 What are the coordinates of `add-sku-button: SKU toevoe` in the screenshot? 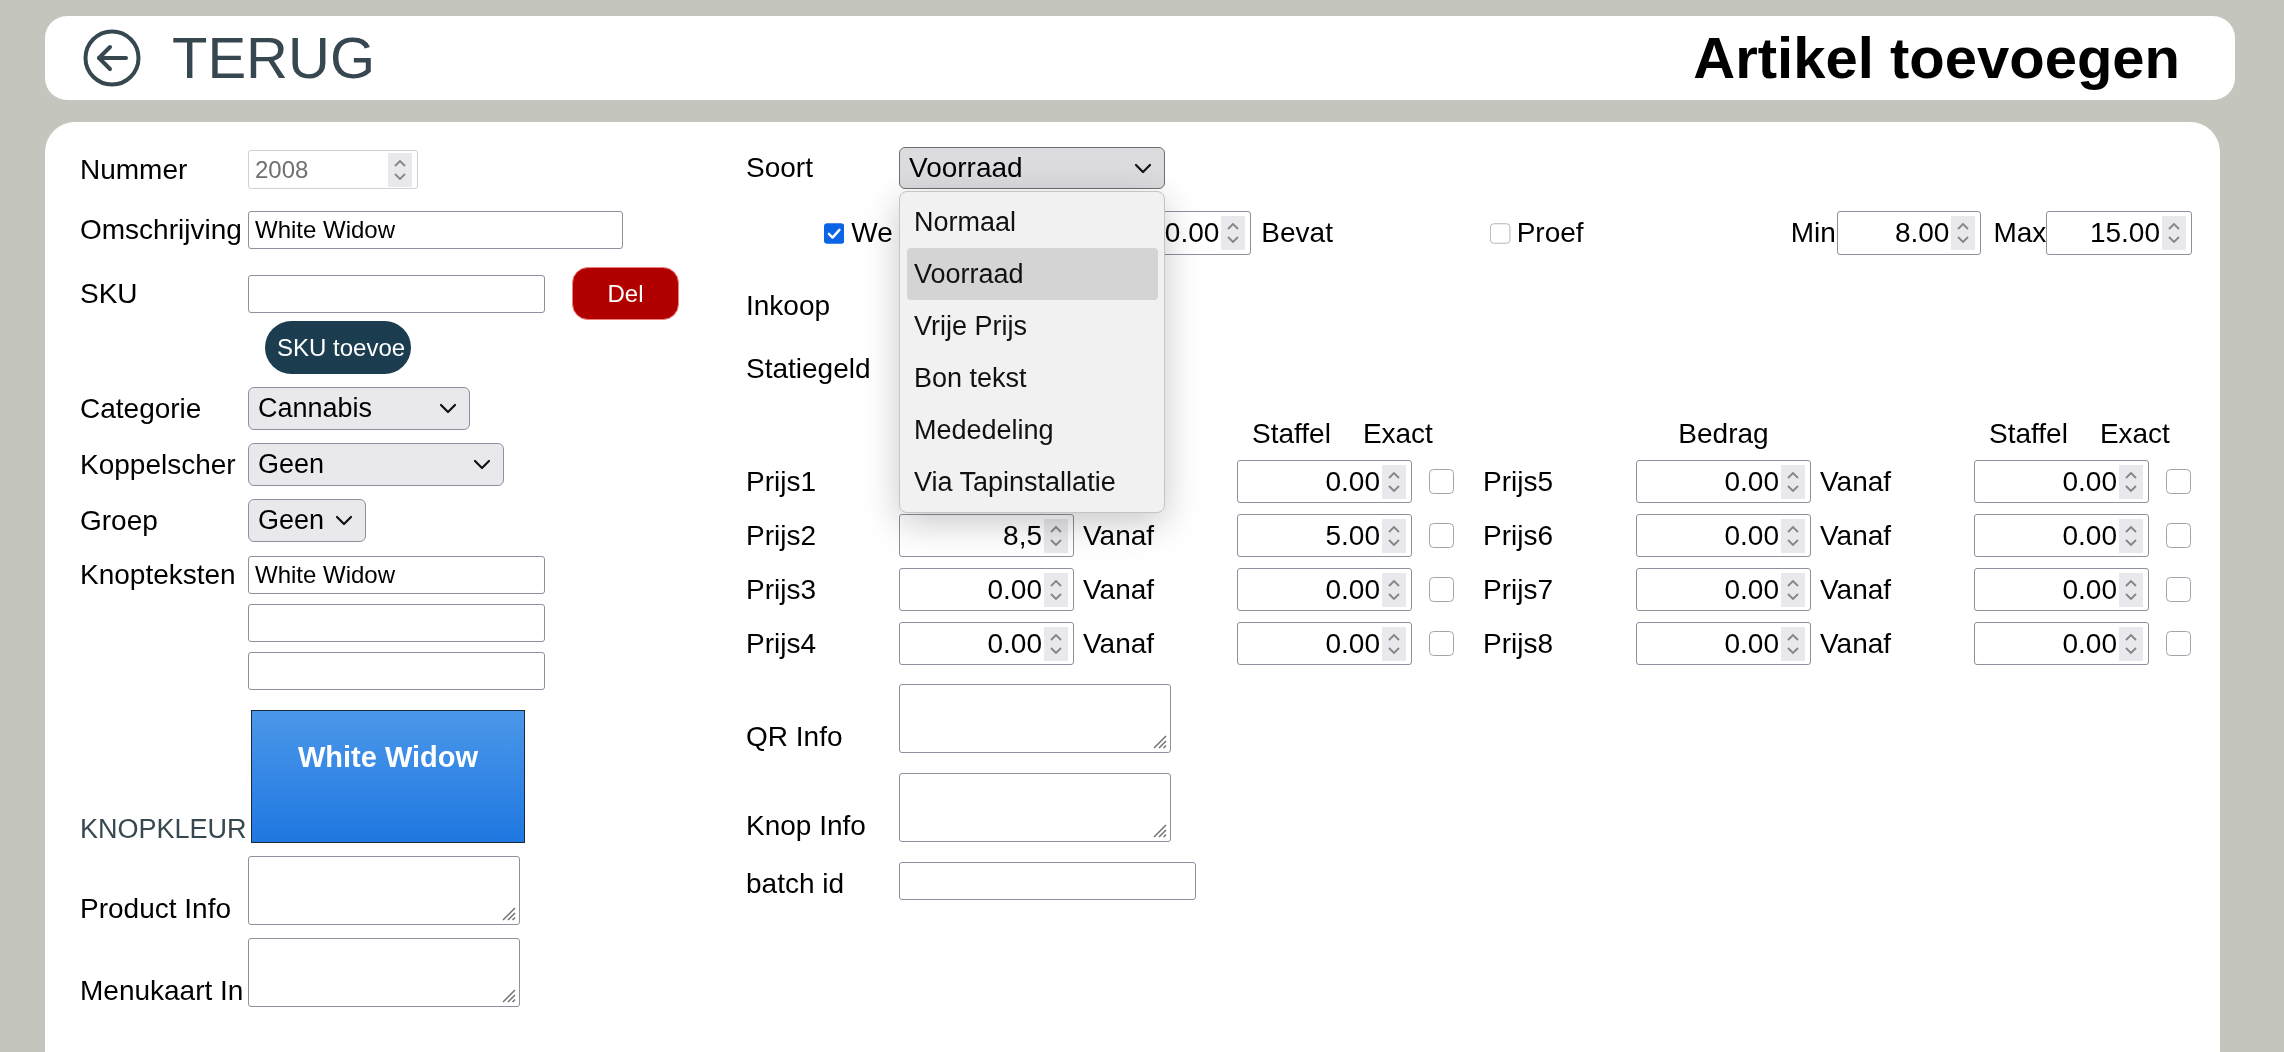 It's located at (338, 347).